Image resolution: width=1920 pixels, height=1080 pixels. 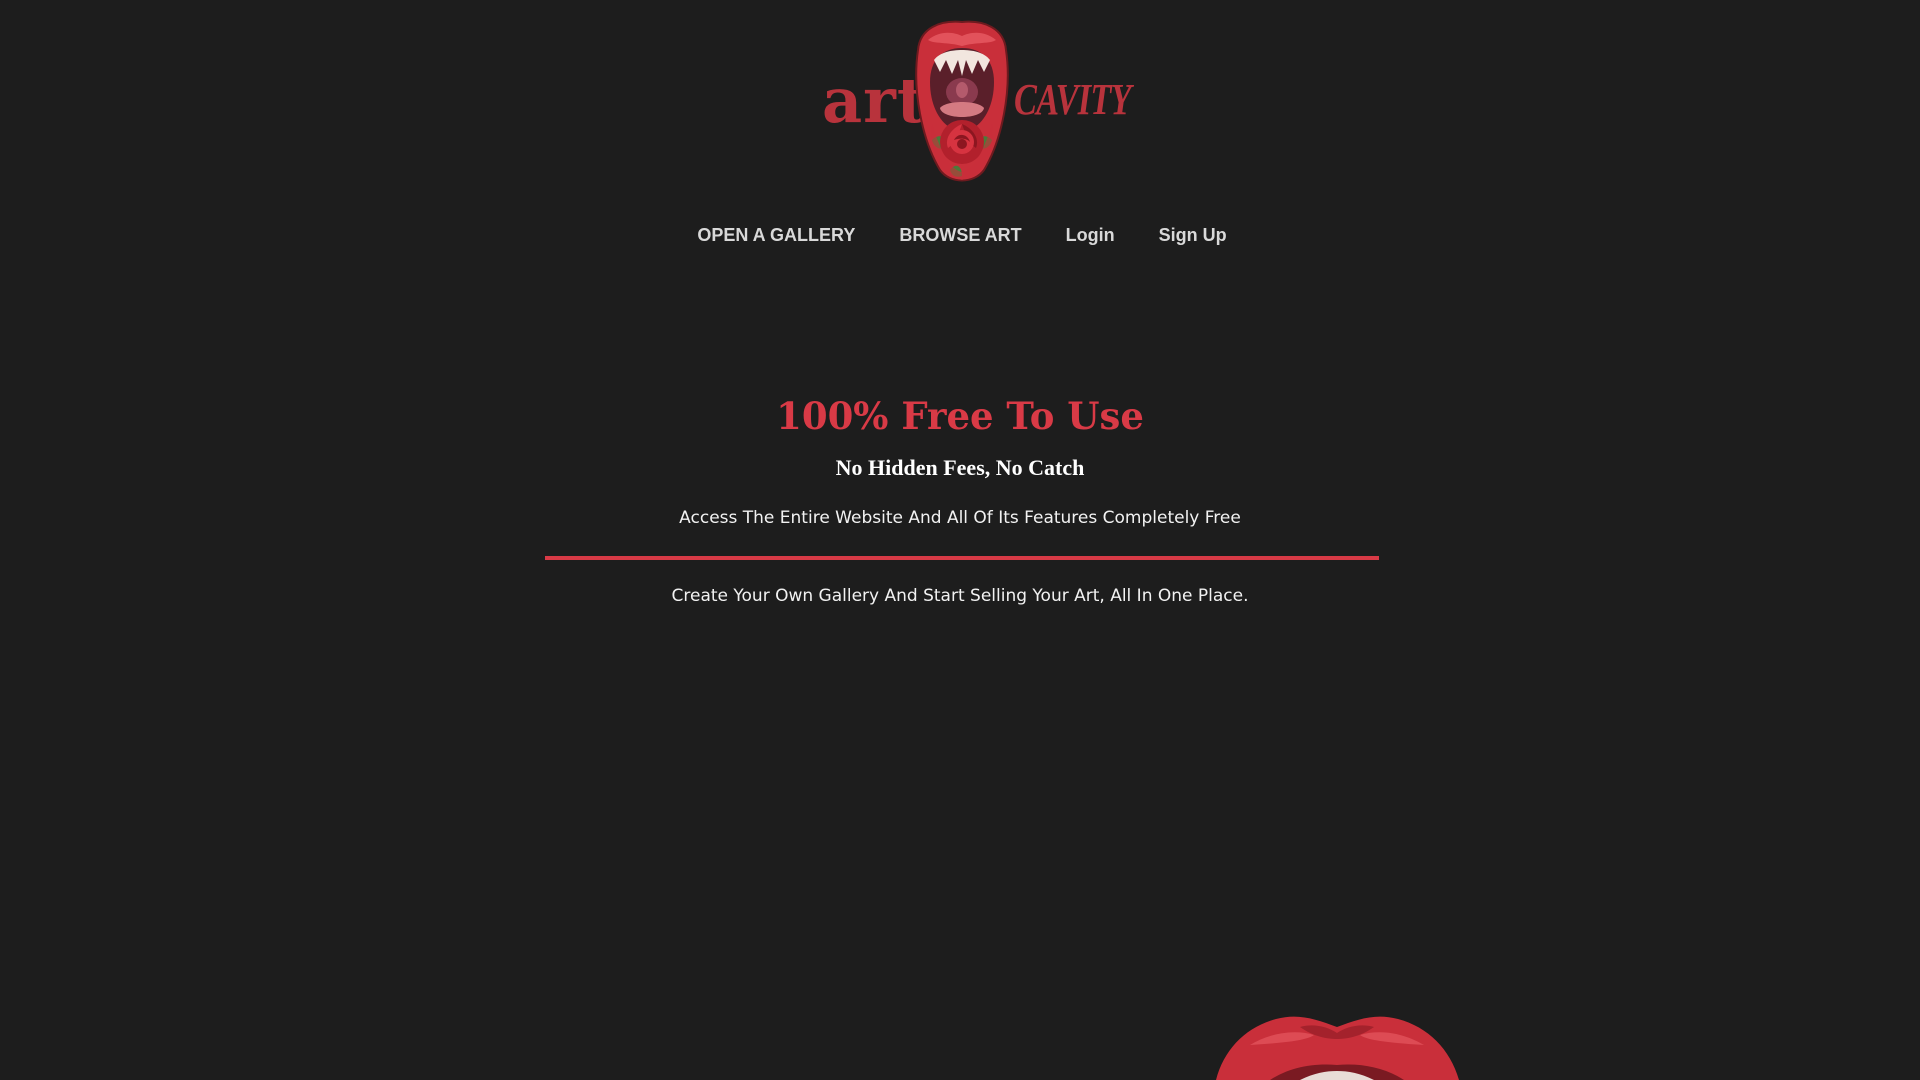 I want to click on hero-subtitle: No Hidden Fees, No Catch, so click(x=960, y=467).